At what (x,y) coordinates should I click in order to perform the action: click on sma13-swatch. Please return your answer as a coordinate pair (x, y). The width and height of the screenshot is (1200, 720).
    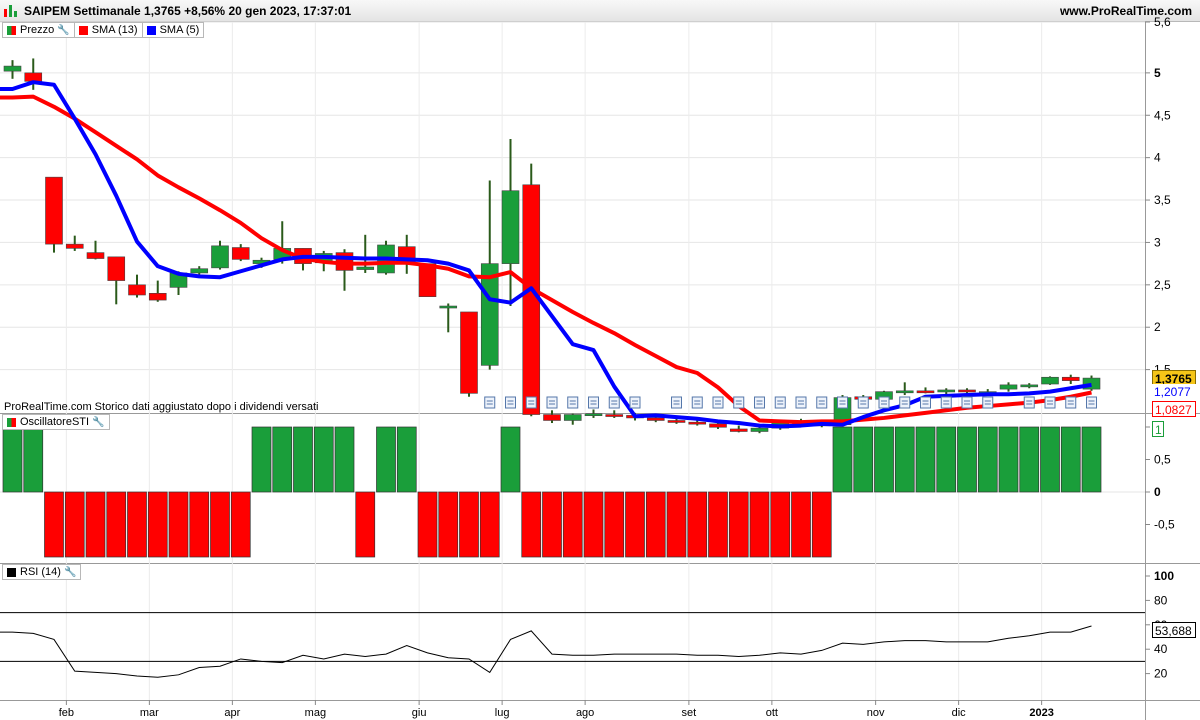
    Looking at the image, I should click on (83, 30).